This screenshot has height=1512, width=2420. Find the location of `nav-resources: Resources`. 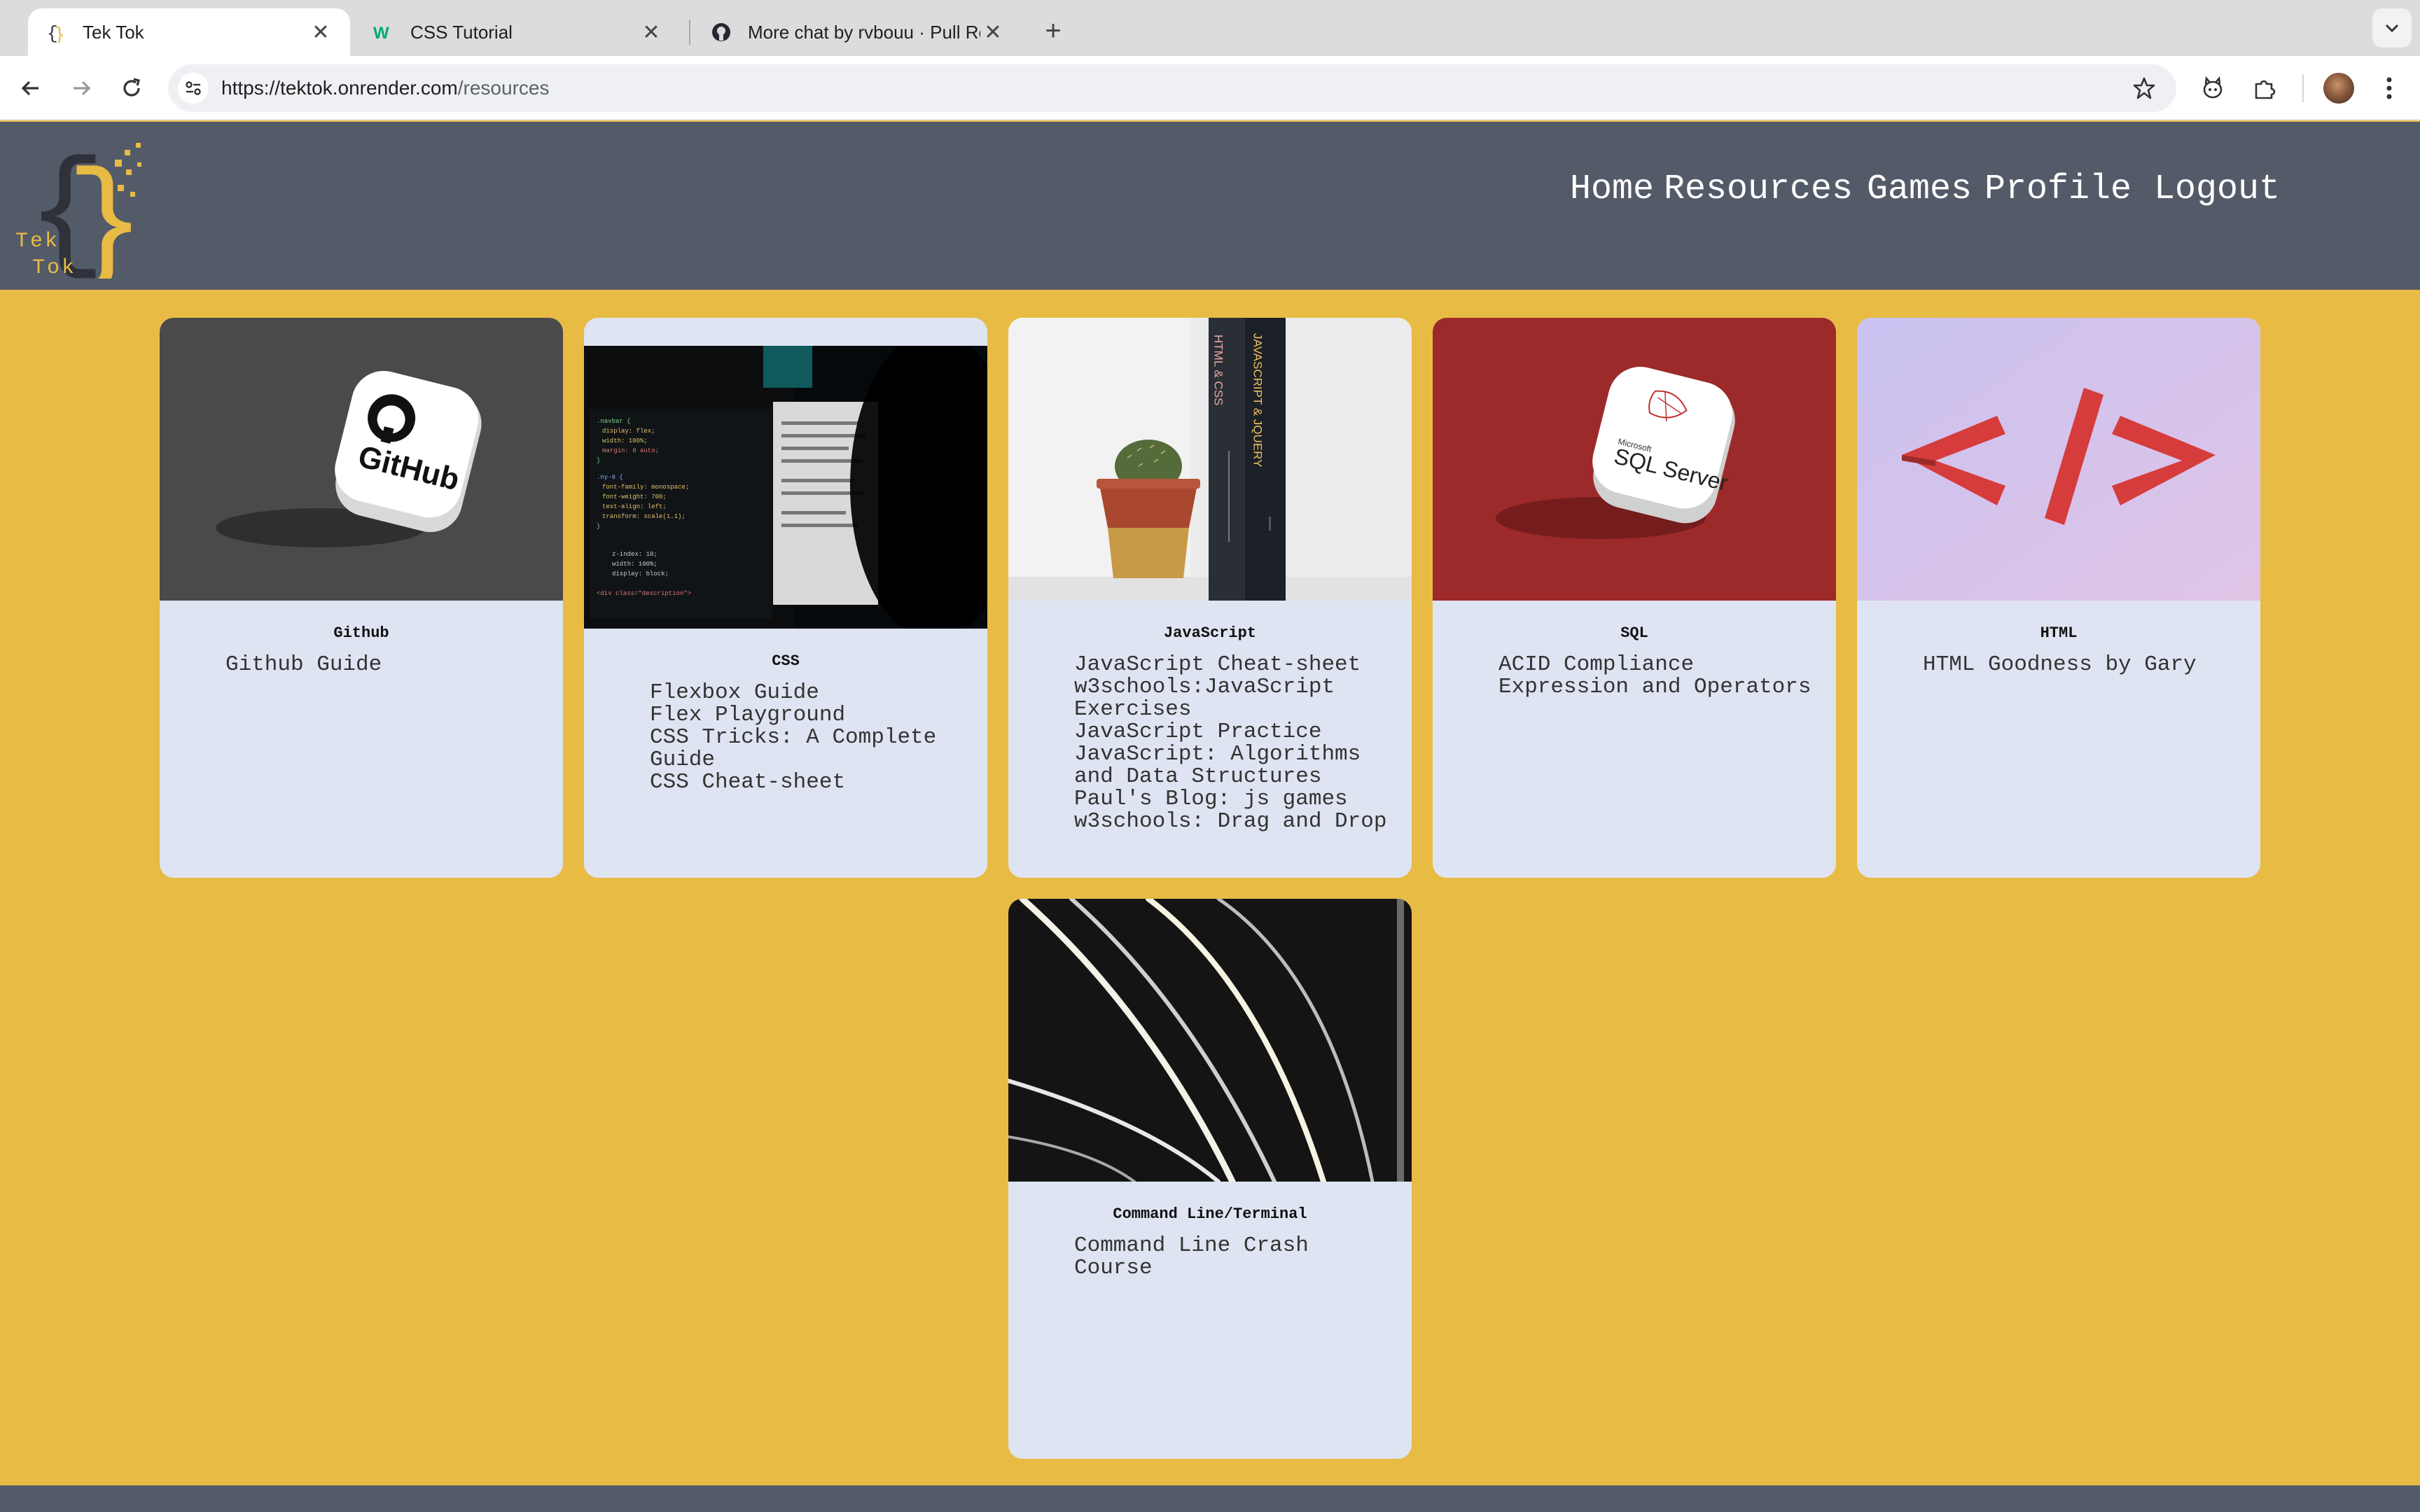

nav-resources: Resources is located at coordinates (1758, 189).